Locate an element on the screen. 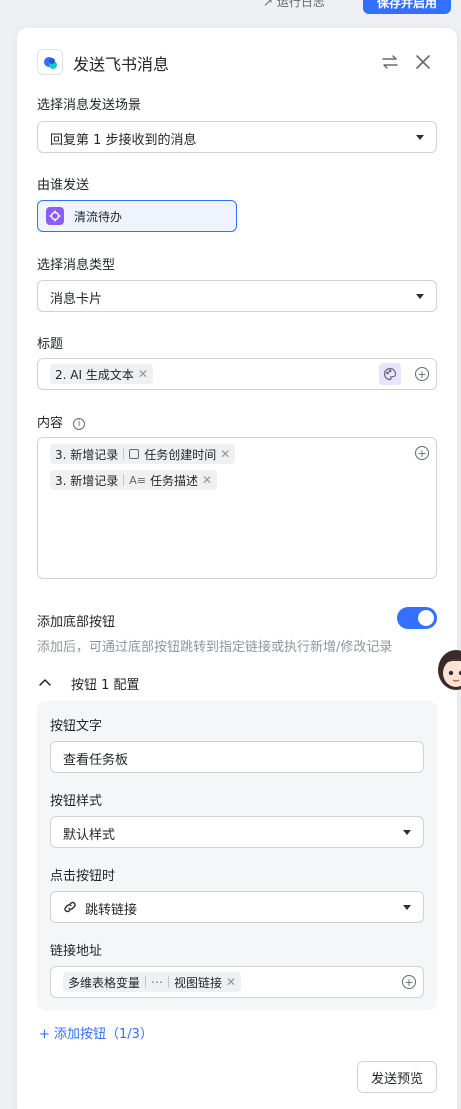  scene-select-value: 回复第 1 步接收到的消息 is located at coordinates (123, 140).